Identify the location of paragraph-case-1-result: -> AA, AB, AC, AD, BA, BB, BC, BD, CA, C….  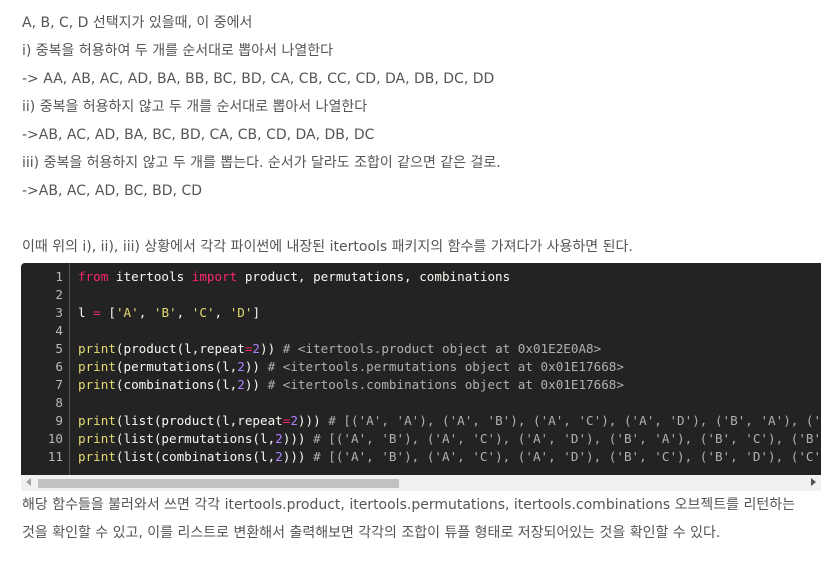
(258, 79).